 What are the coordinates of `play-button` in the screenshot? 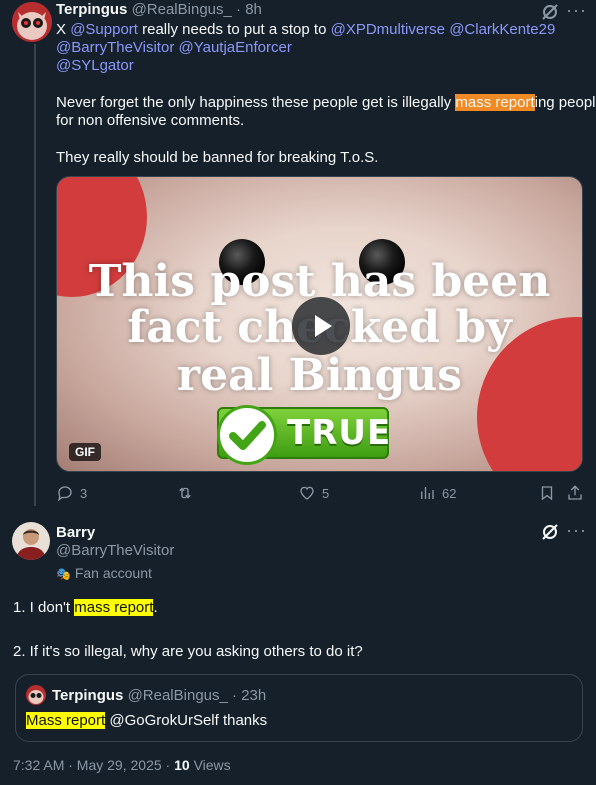 It's located at (321, 326).